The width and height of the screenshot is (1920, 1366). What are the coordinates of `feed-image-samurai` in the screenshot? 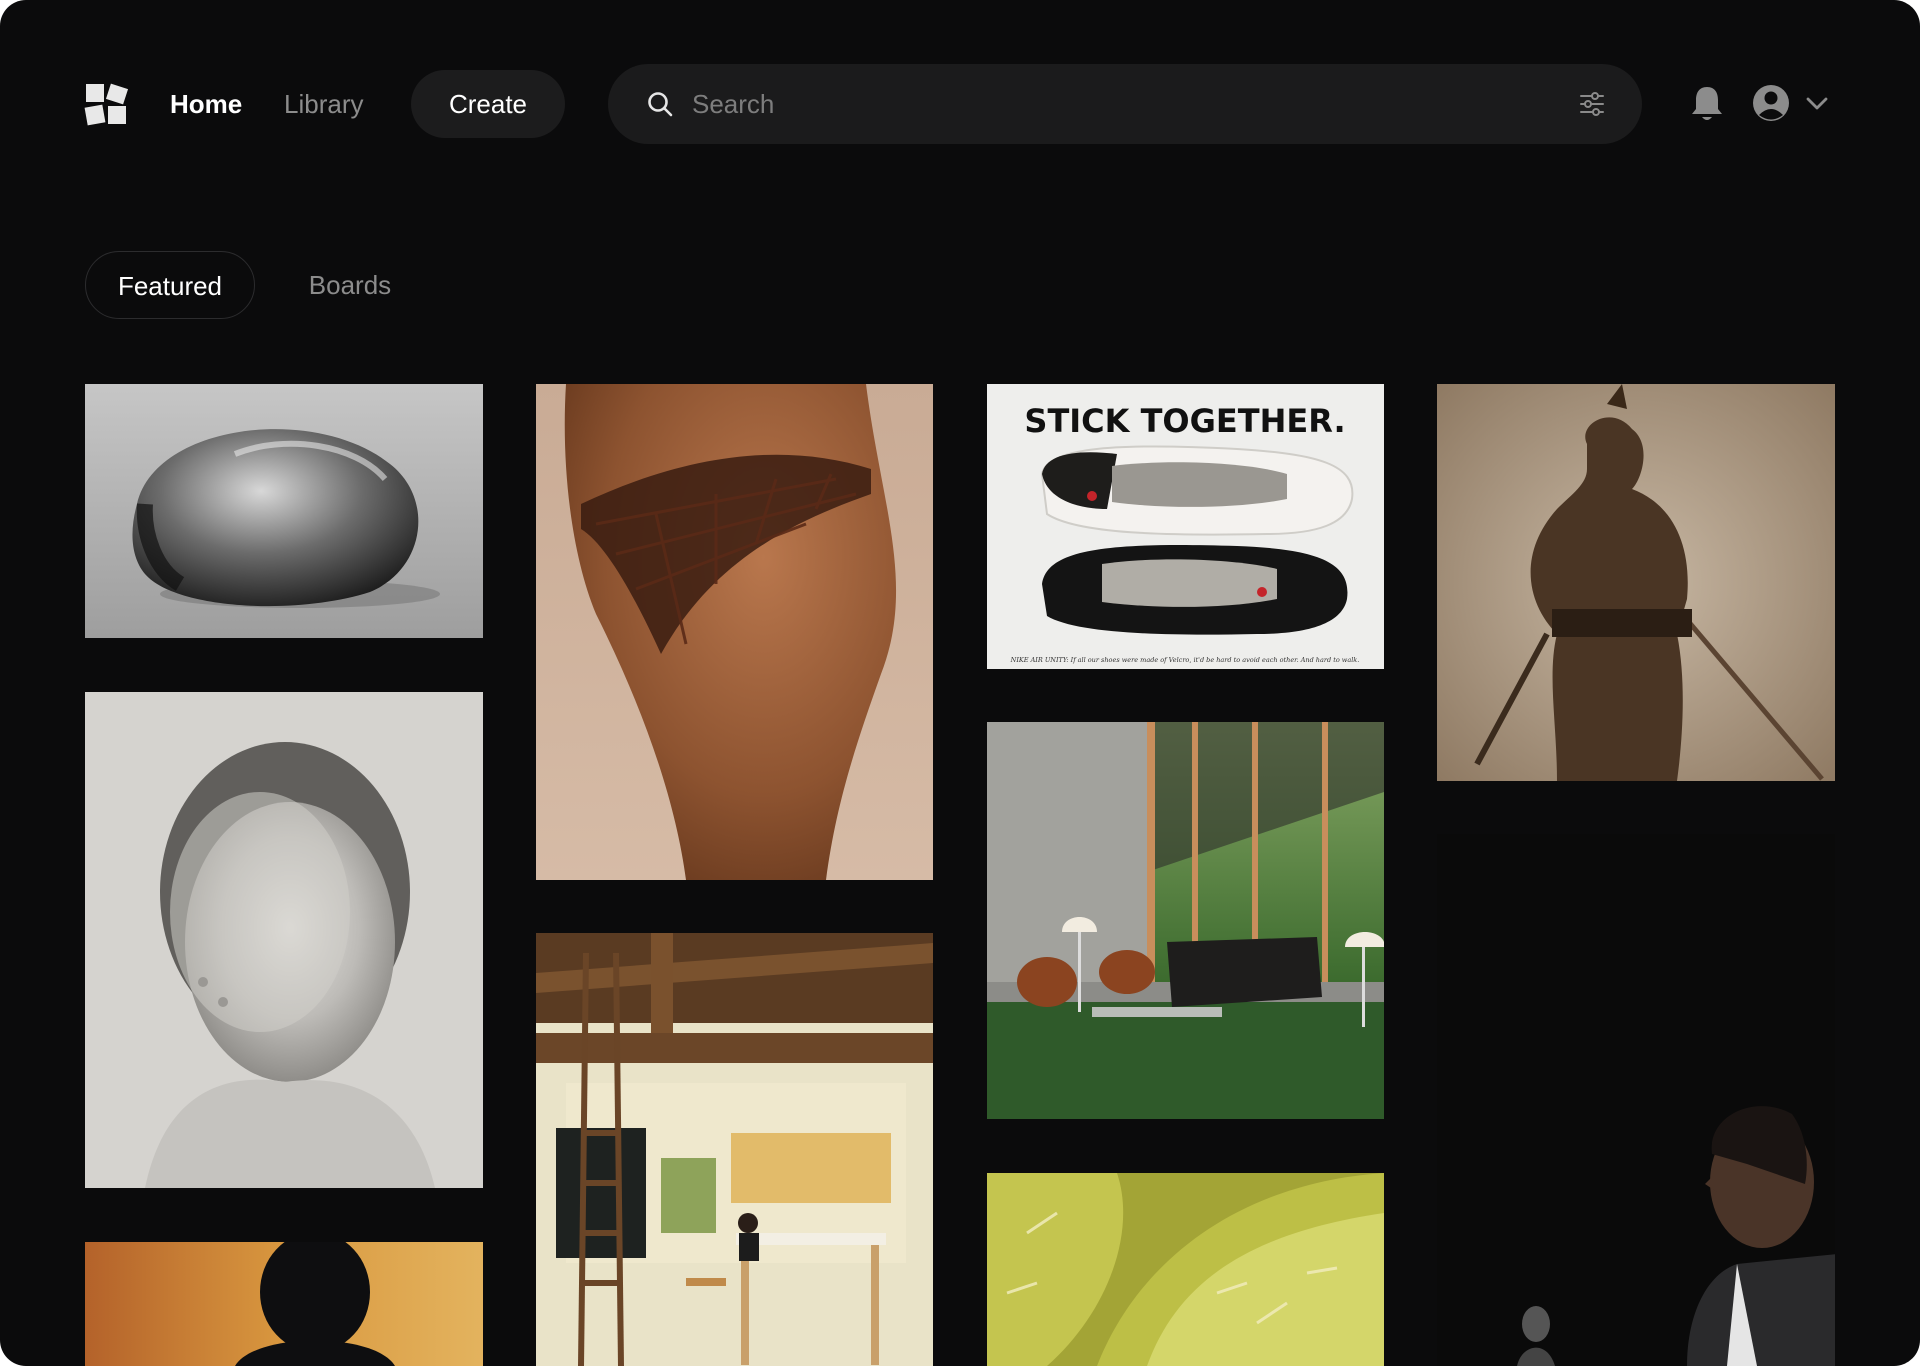 It's located at (1636, 582).